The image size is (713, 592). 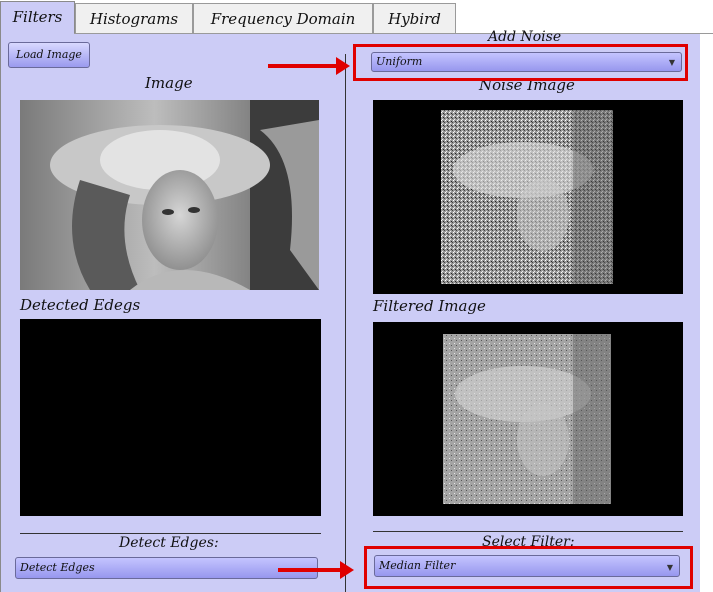 I want to click on noise-highlight-box, so click(x=520, y=62).